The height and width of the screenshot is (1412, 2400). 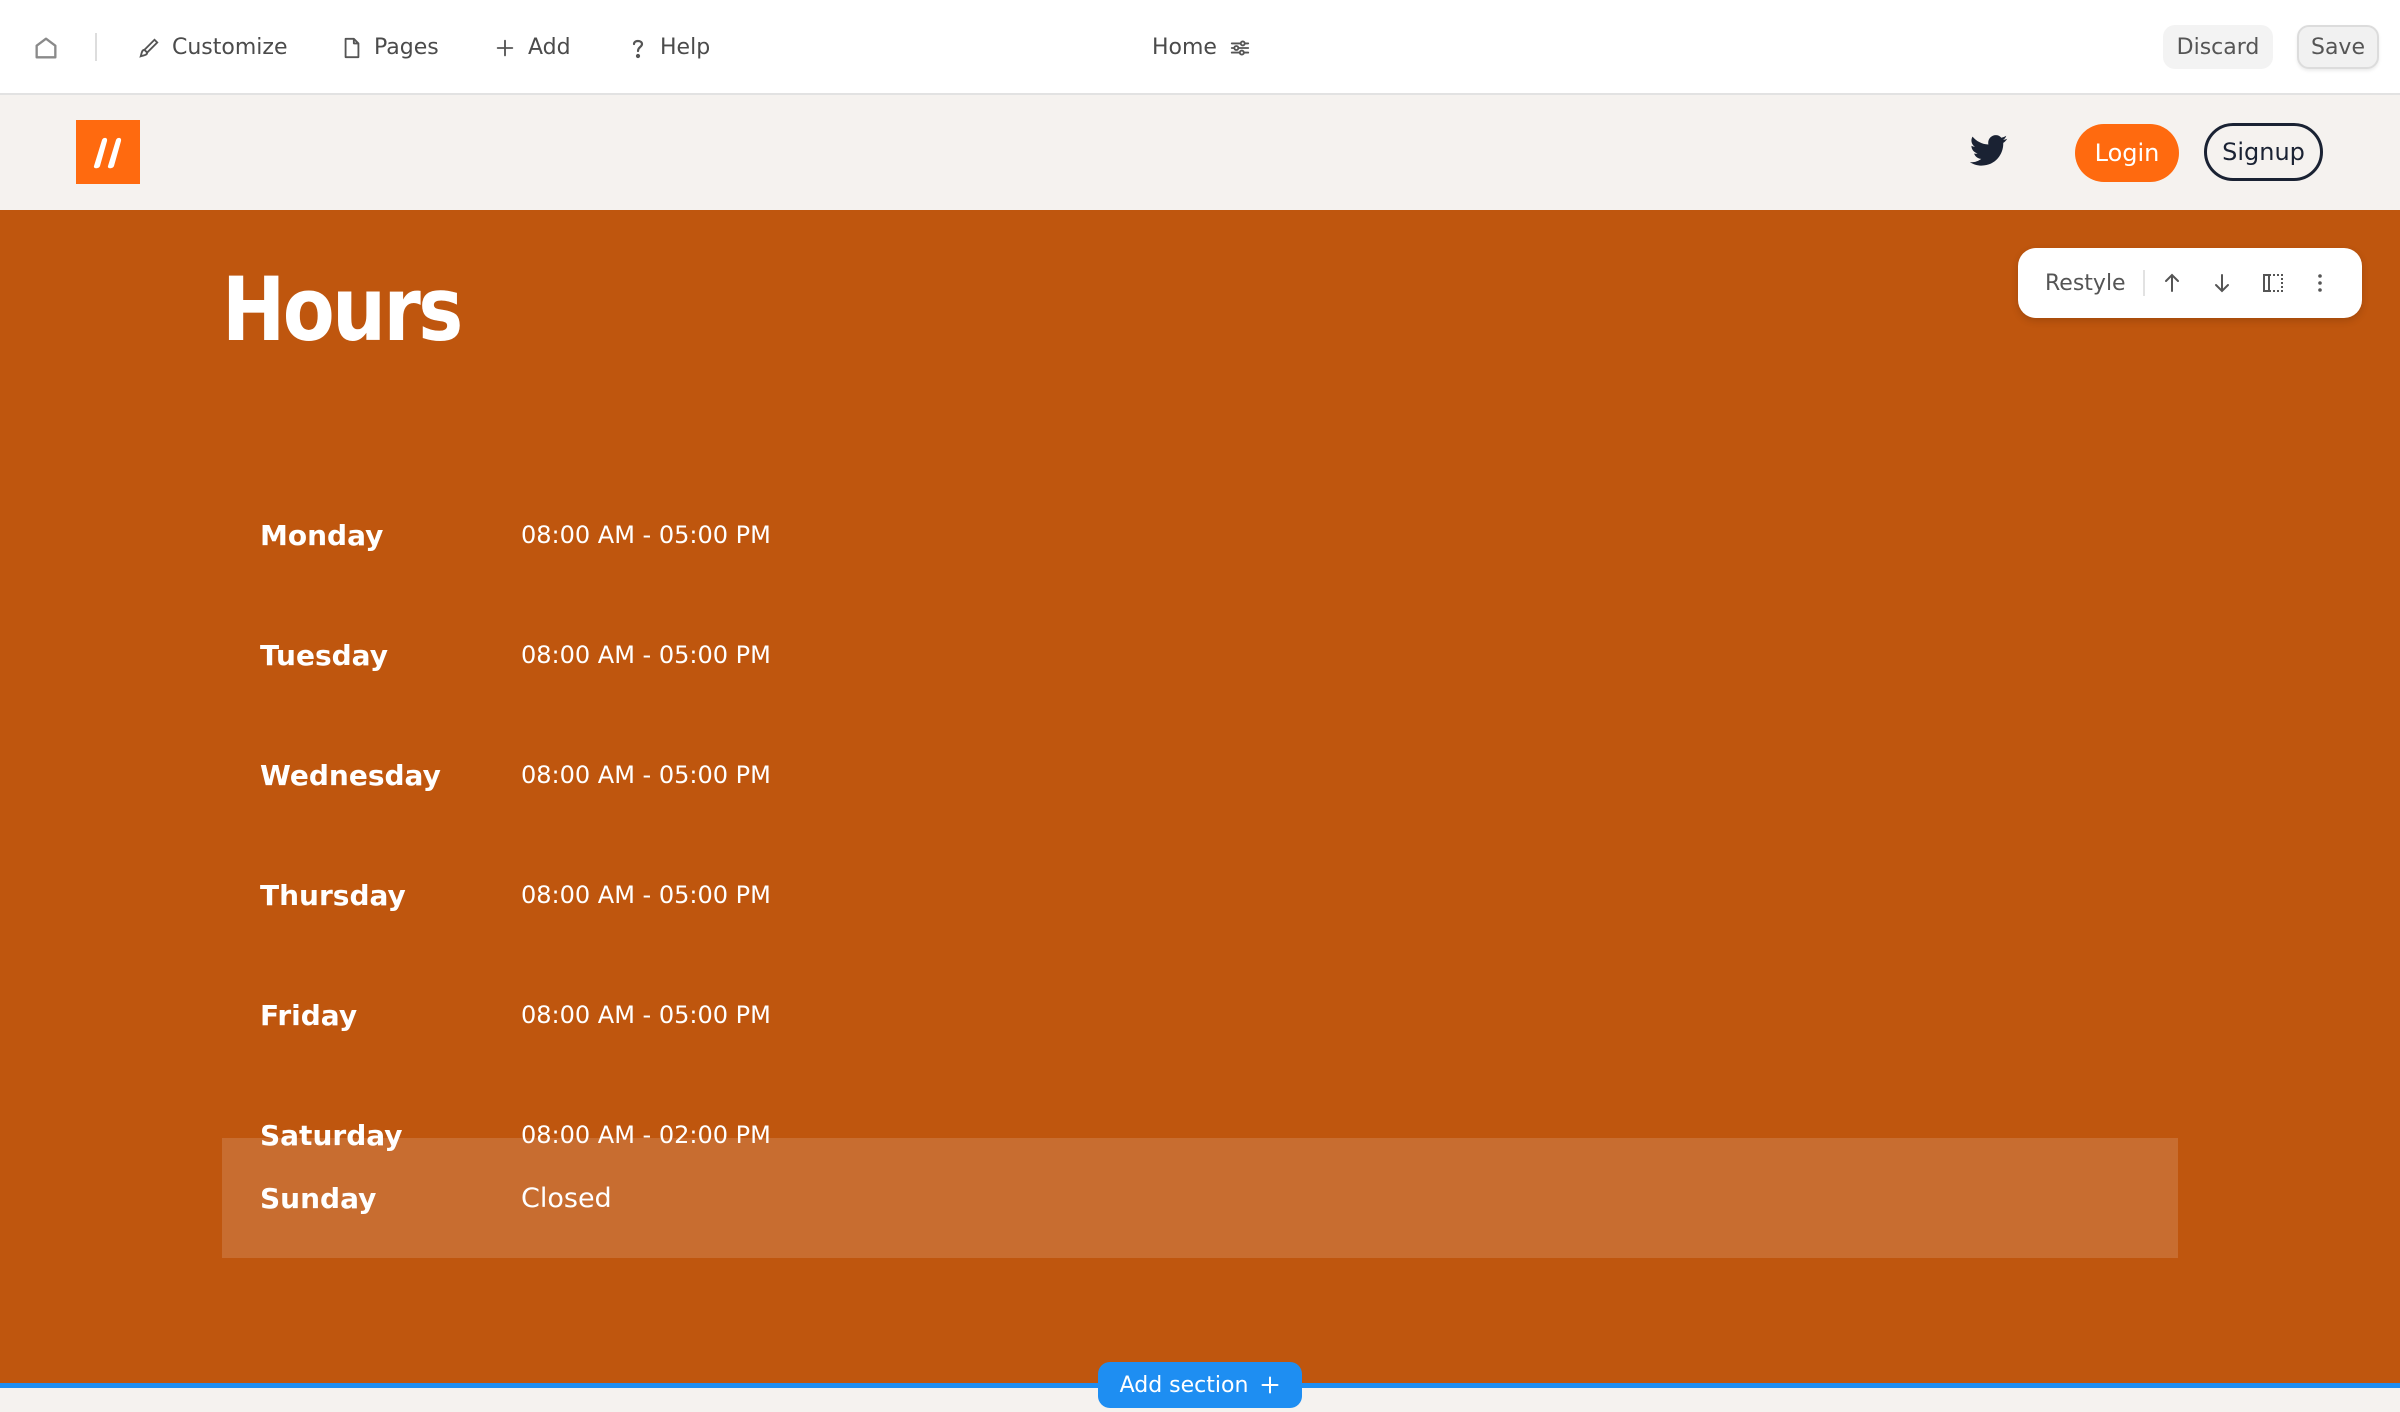 What do you see at coordinates (322, 535) in the screenshot?
I see `day-label: Monday` at bounding box center [322, 535].